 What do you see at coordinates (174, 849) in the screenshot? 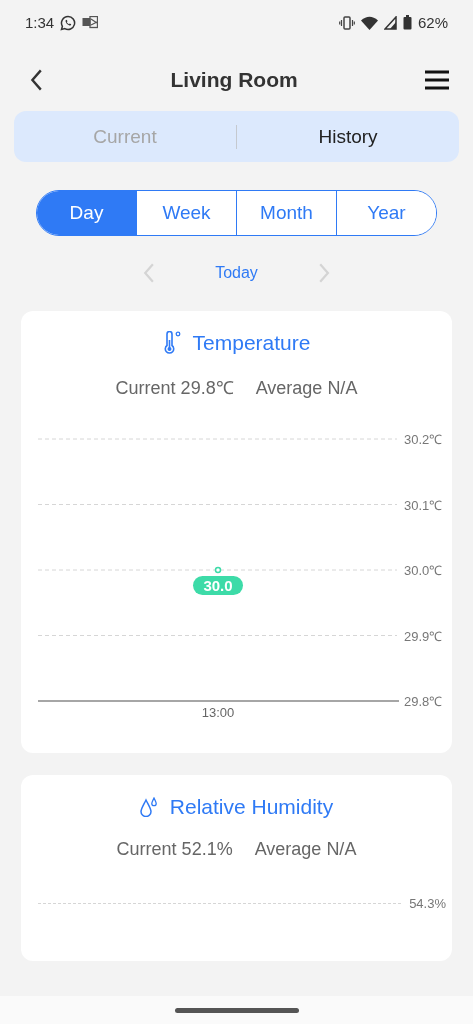
I see `current-value: Current 52.1%` at bounding box center [174, 849].